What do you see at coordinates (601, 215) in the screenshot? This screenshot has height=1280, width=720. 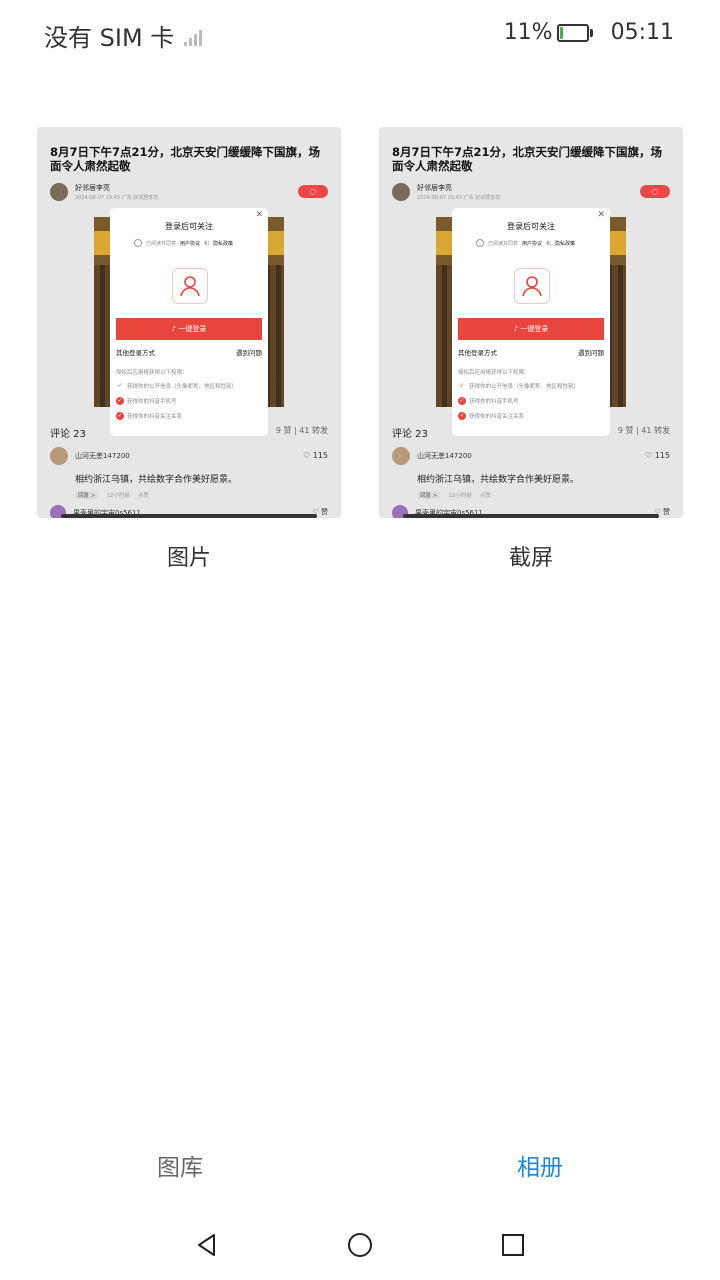 I see `close-icon: ✕` at bounding box center [601, 215].